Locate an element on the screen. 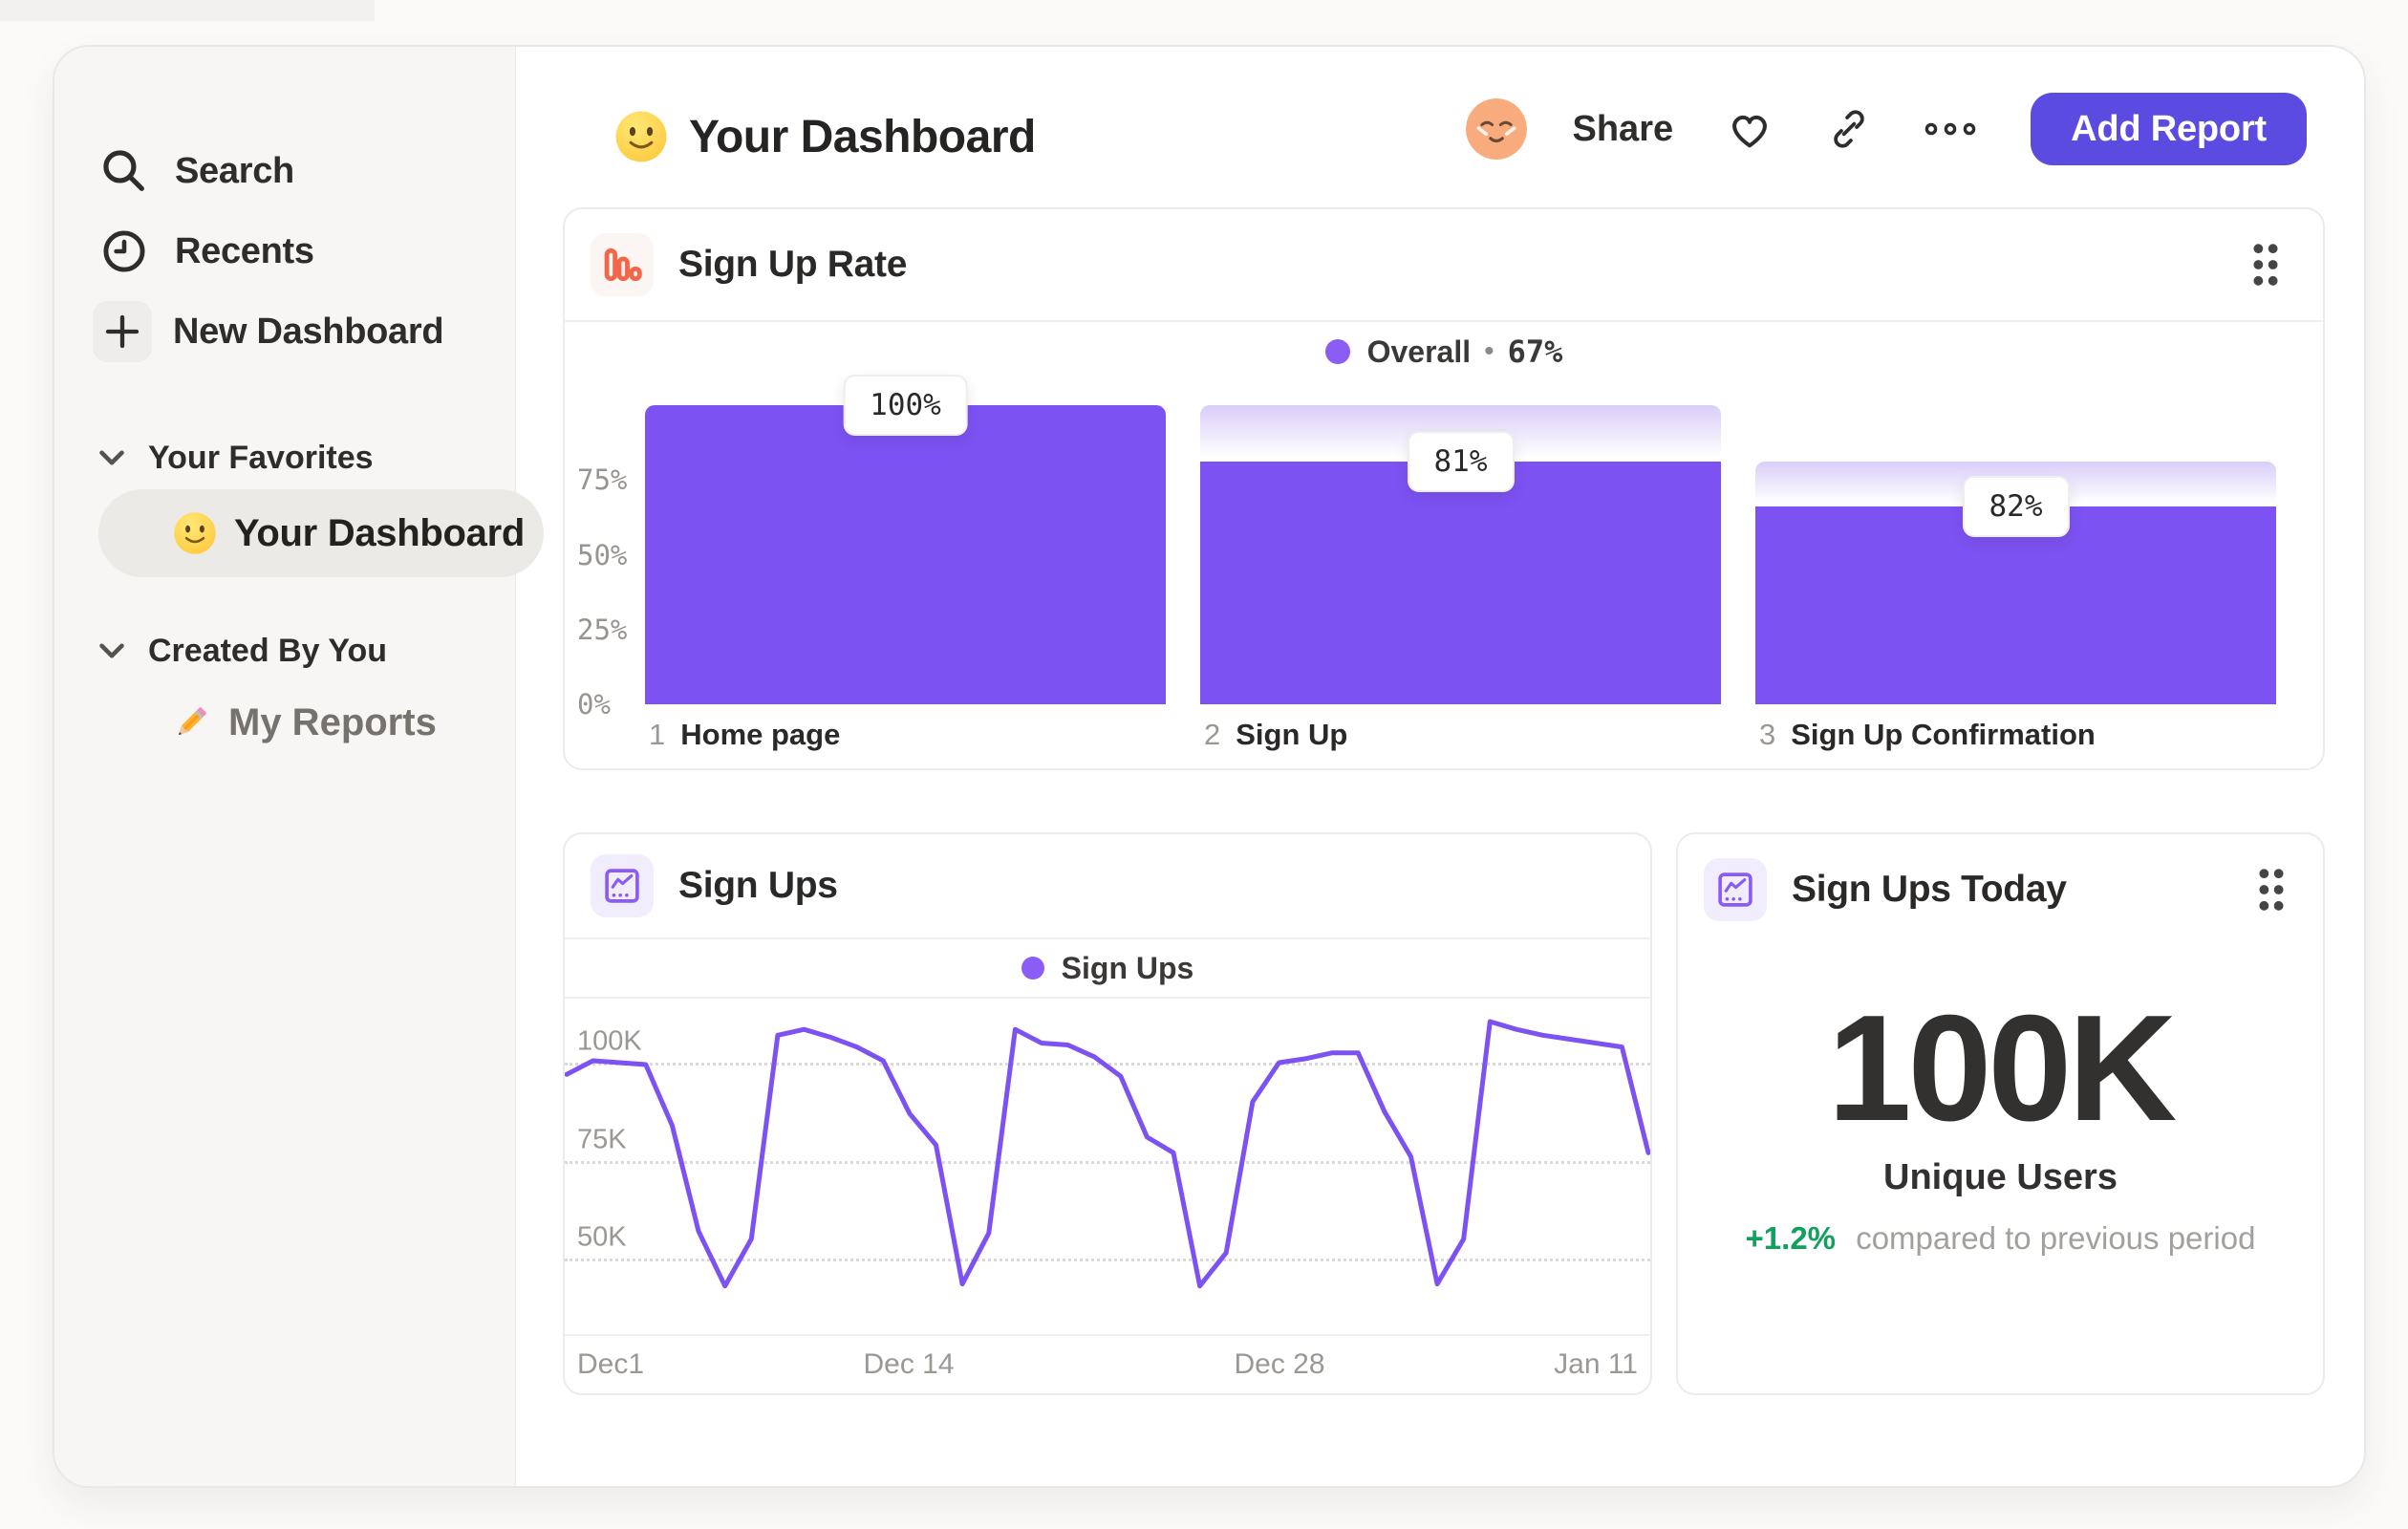 The height and width of the screenshot is (1529, 2408). sidebar-item-search: Search is located at coordinates (284, 171).